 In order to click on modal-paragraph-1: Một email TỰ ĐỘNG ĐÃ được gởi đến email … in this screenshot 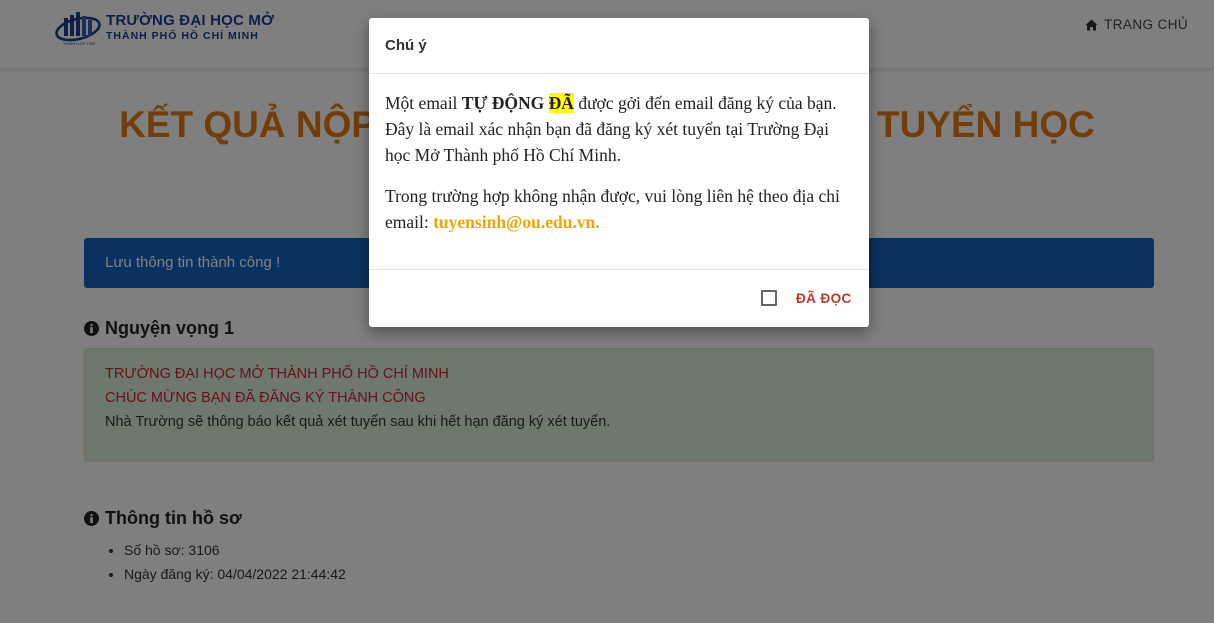, I will do `click(620, 129)`.